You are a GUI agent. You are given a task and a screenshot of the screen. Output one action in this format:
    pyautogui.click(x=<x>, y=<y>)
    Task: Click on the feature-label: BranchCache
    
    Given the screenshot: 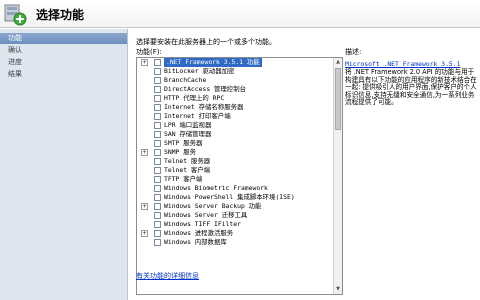 What is the action you would take?
    pyautogui.click(x=185, y=80)
    